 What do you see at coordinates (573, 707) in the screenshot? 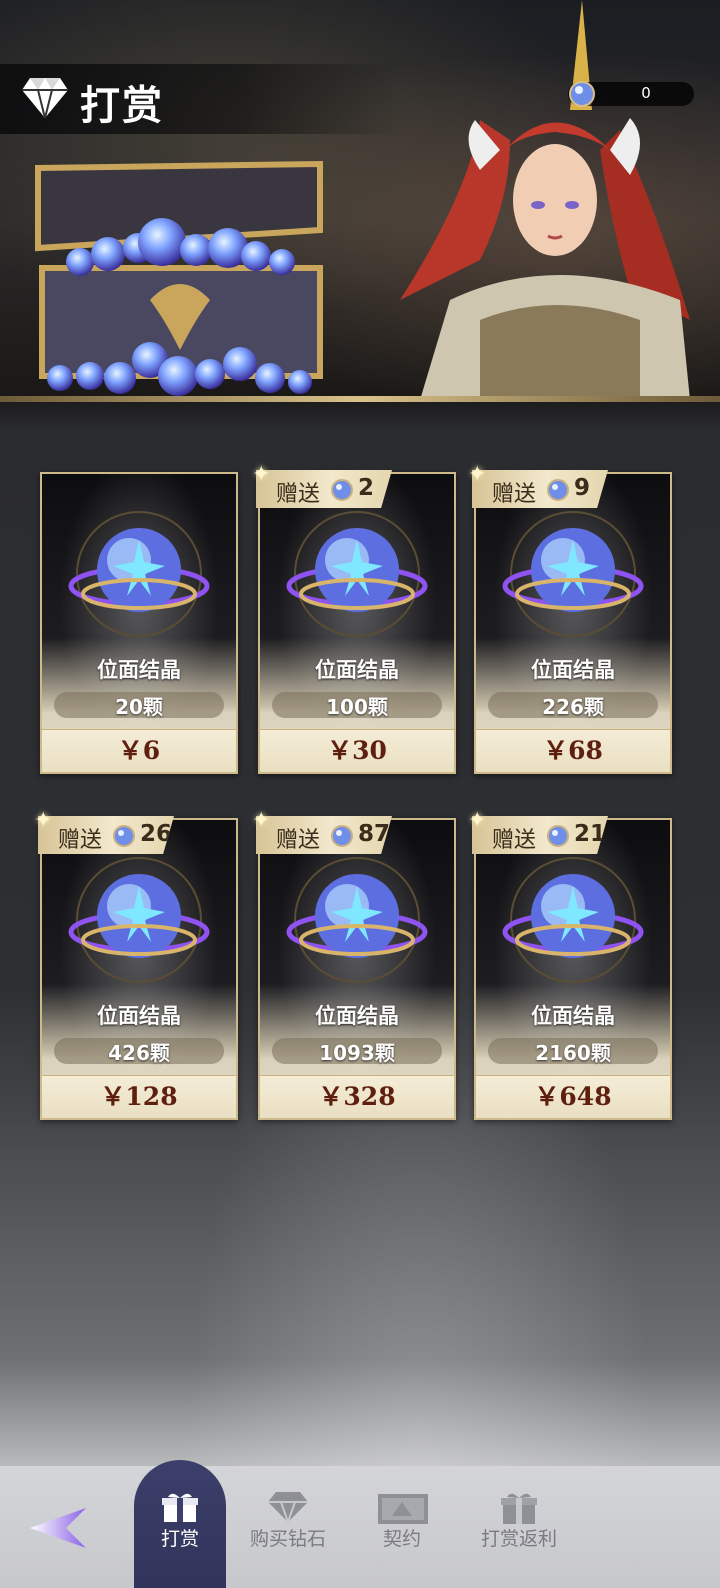
I see `product-count: 226颗` at bounding box center [573, 707].